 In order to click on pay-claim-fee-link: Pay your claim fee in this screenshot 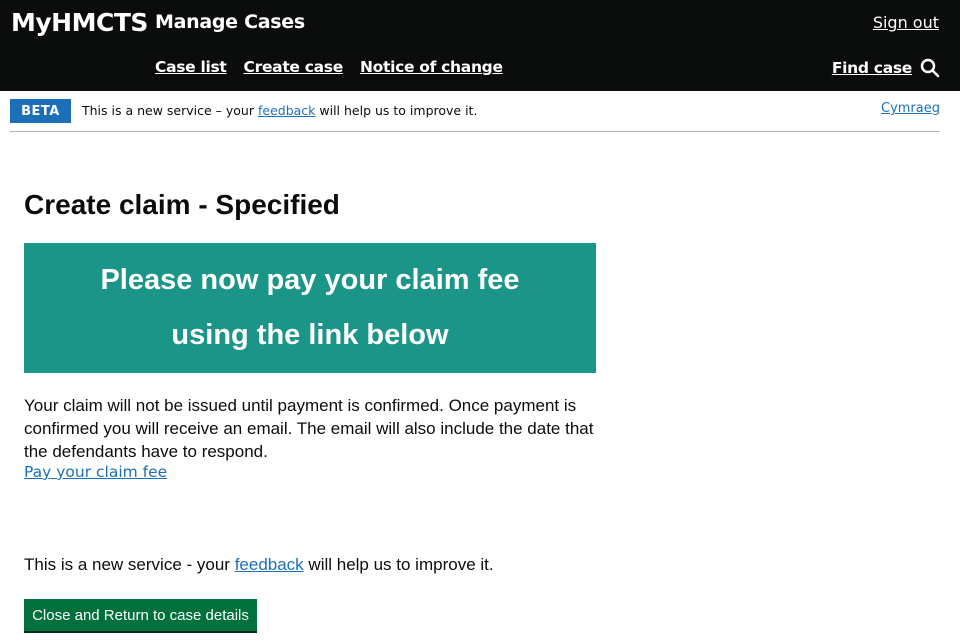, I will do `click(95, 472)`.